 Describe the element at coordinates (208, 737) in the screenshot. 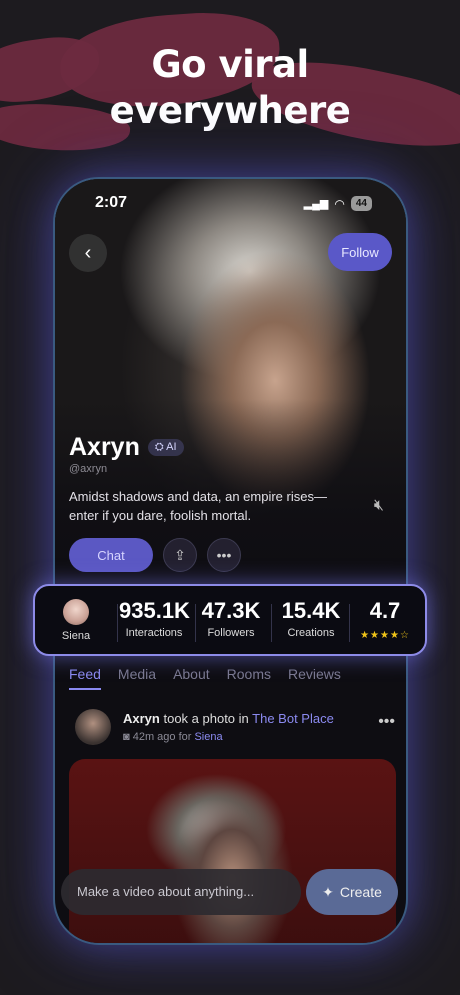

I see `post-for-user: Siena` at that location.